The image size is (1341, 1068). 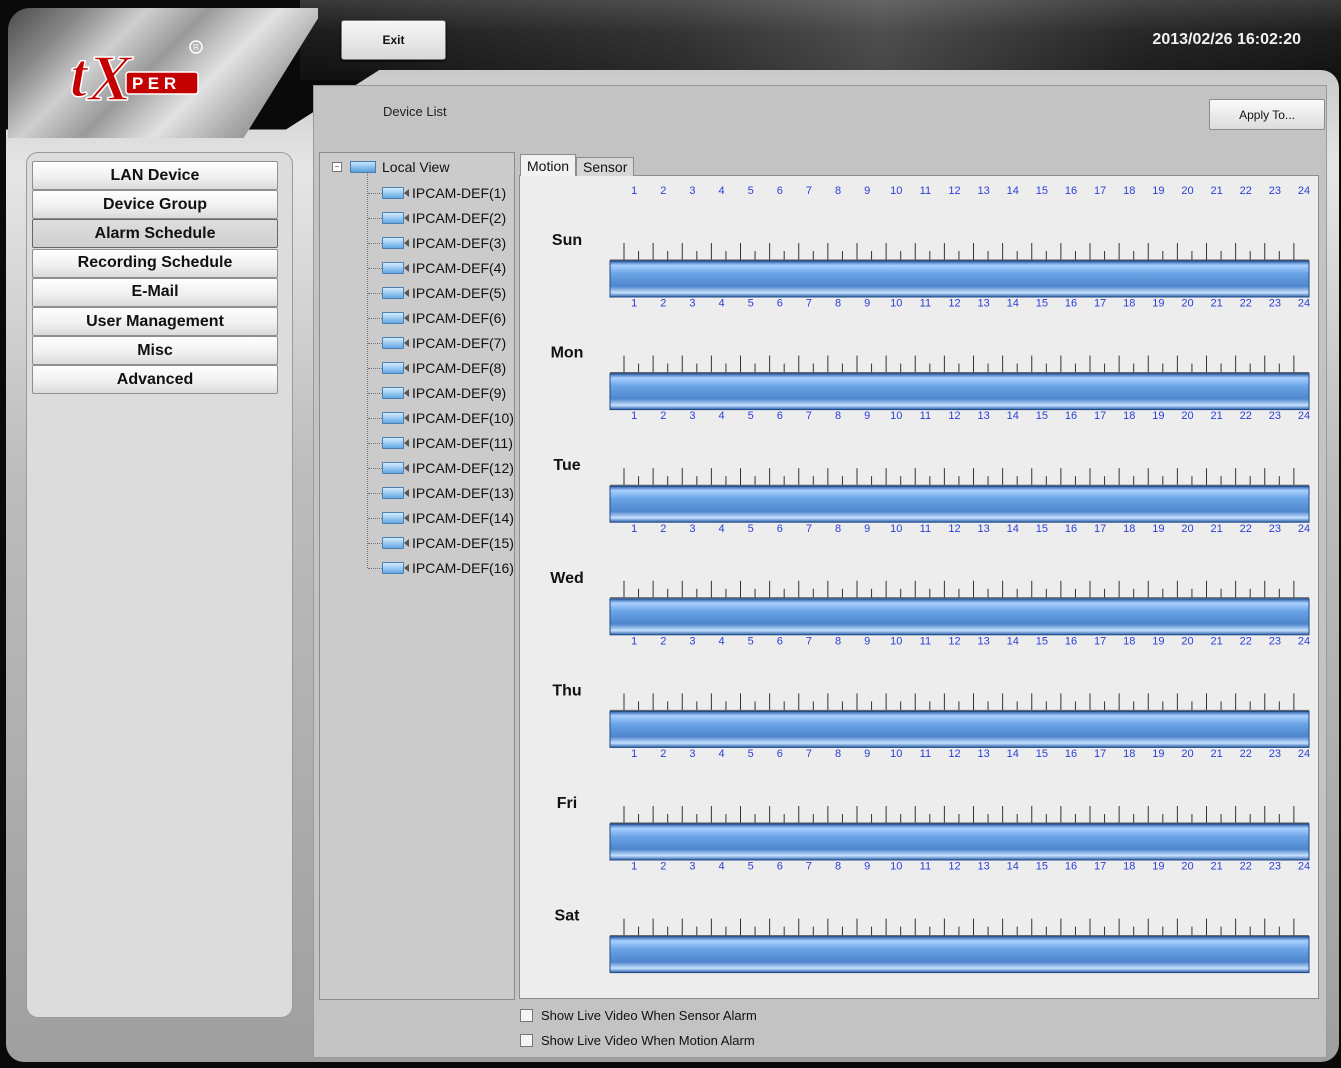 I want to click on camera-icon, so click(x=395, y=468).